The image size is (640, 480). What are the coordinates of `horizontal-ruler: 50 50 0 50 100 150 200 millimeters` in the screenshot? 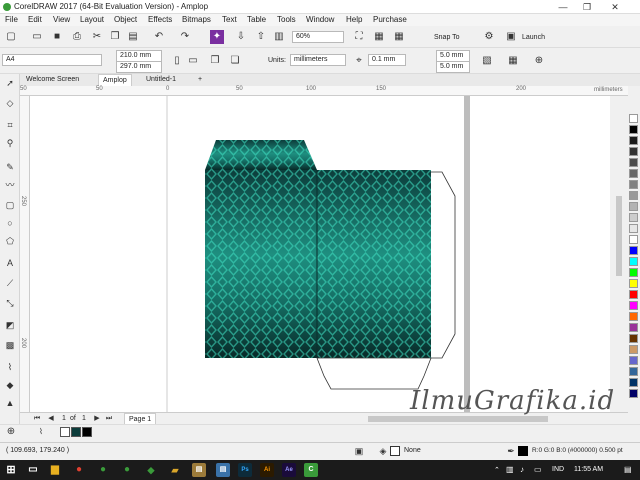 It's located at (324, 91).